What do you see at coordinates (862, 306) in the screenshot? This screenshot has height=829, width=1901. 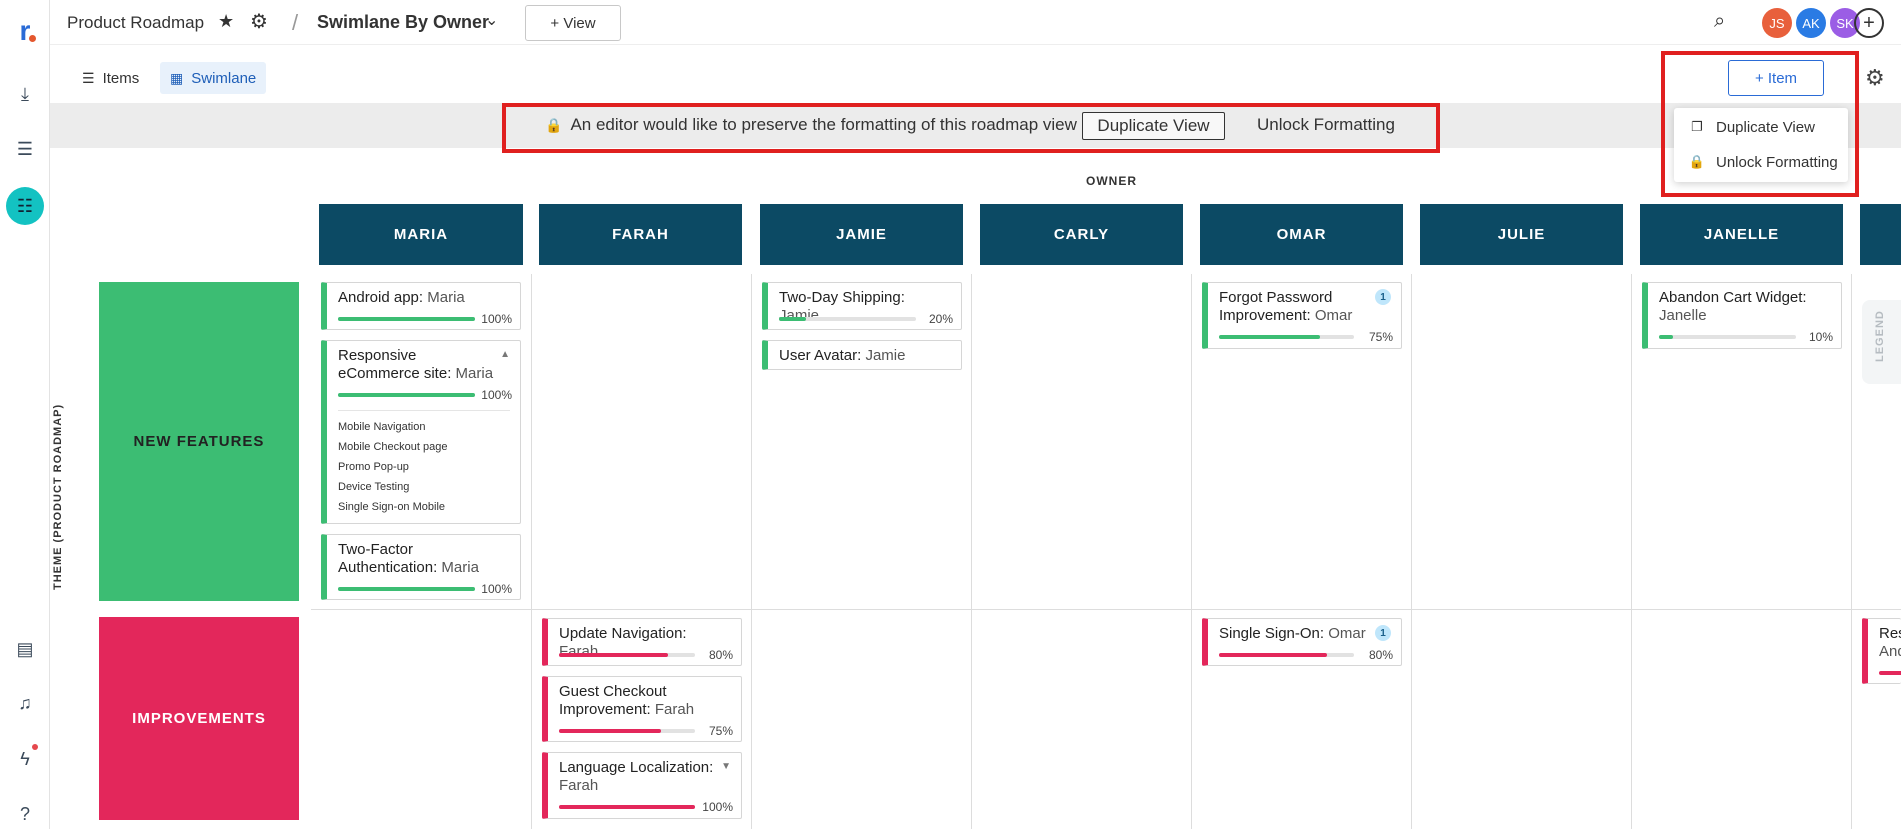 I see `card-two-day-shipping: Two-Day Shipping: Jamie 20%` at bounding box center [862, 306].